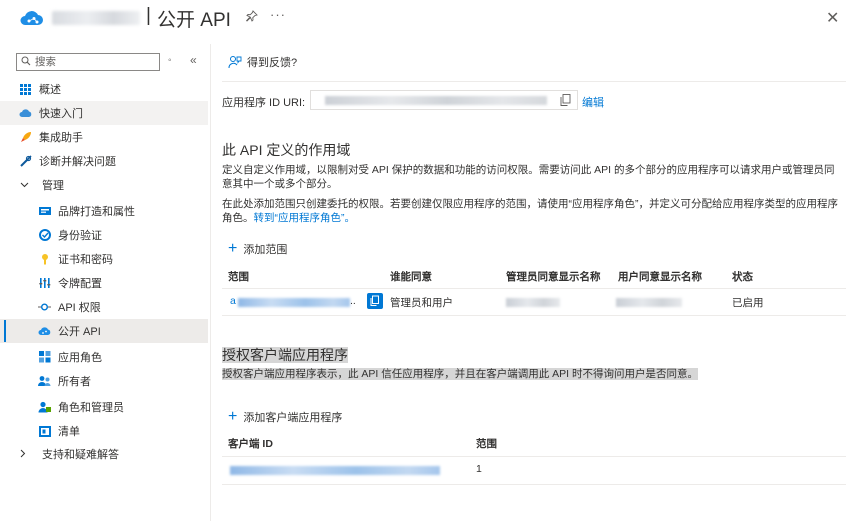  Describe the element at coordinates (233, 301) in the screenshot. I see `scope-prefix: a` at that location.